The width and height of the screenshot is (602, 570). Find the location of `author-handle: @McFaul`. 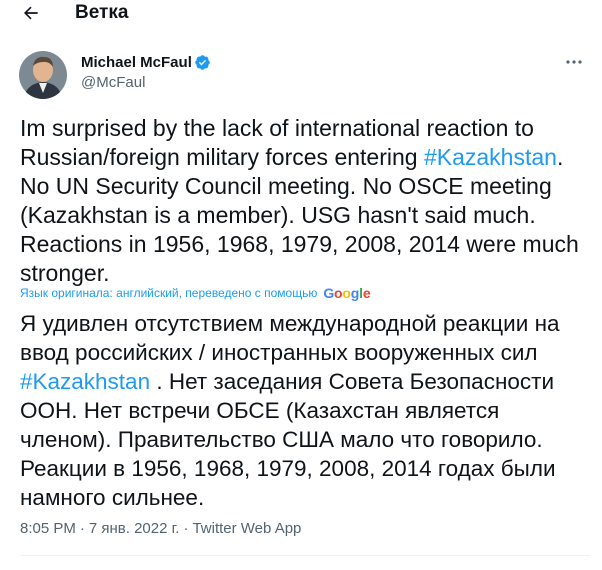

author-handle: @McFaul is located at coordinates (113, 83).